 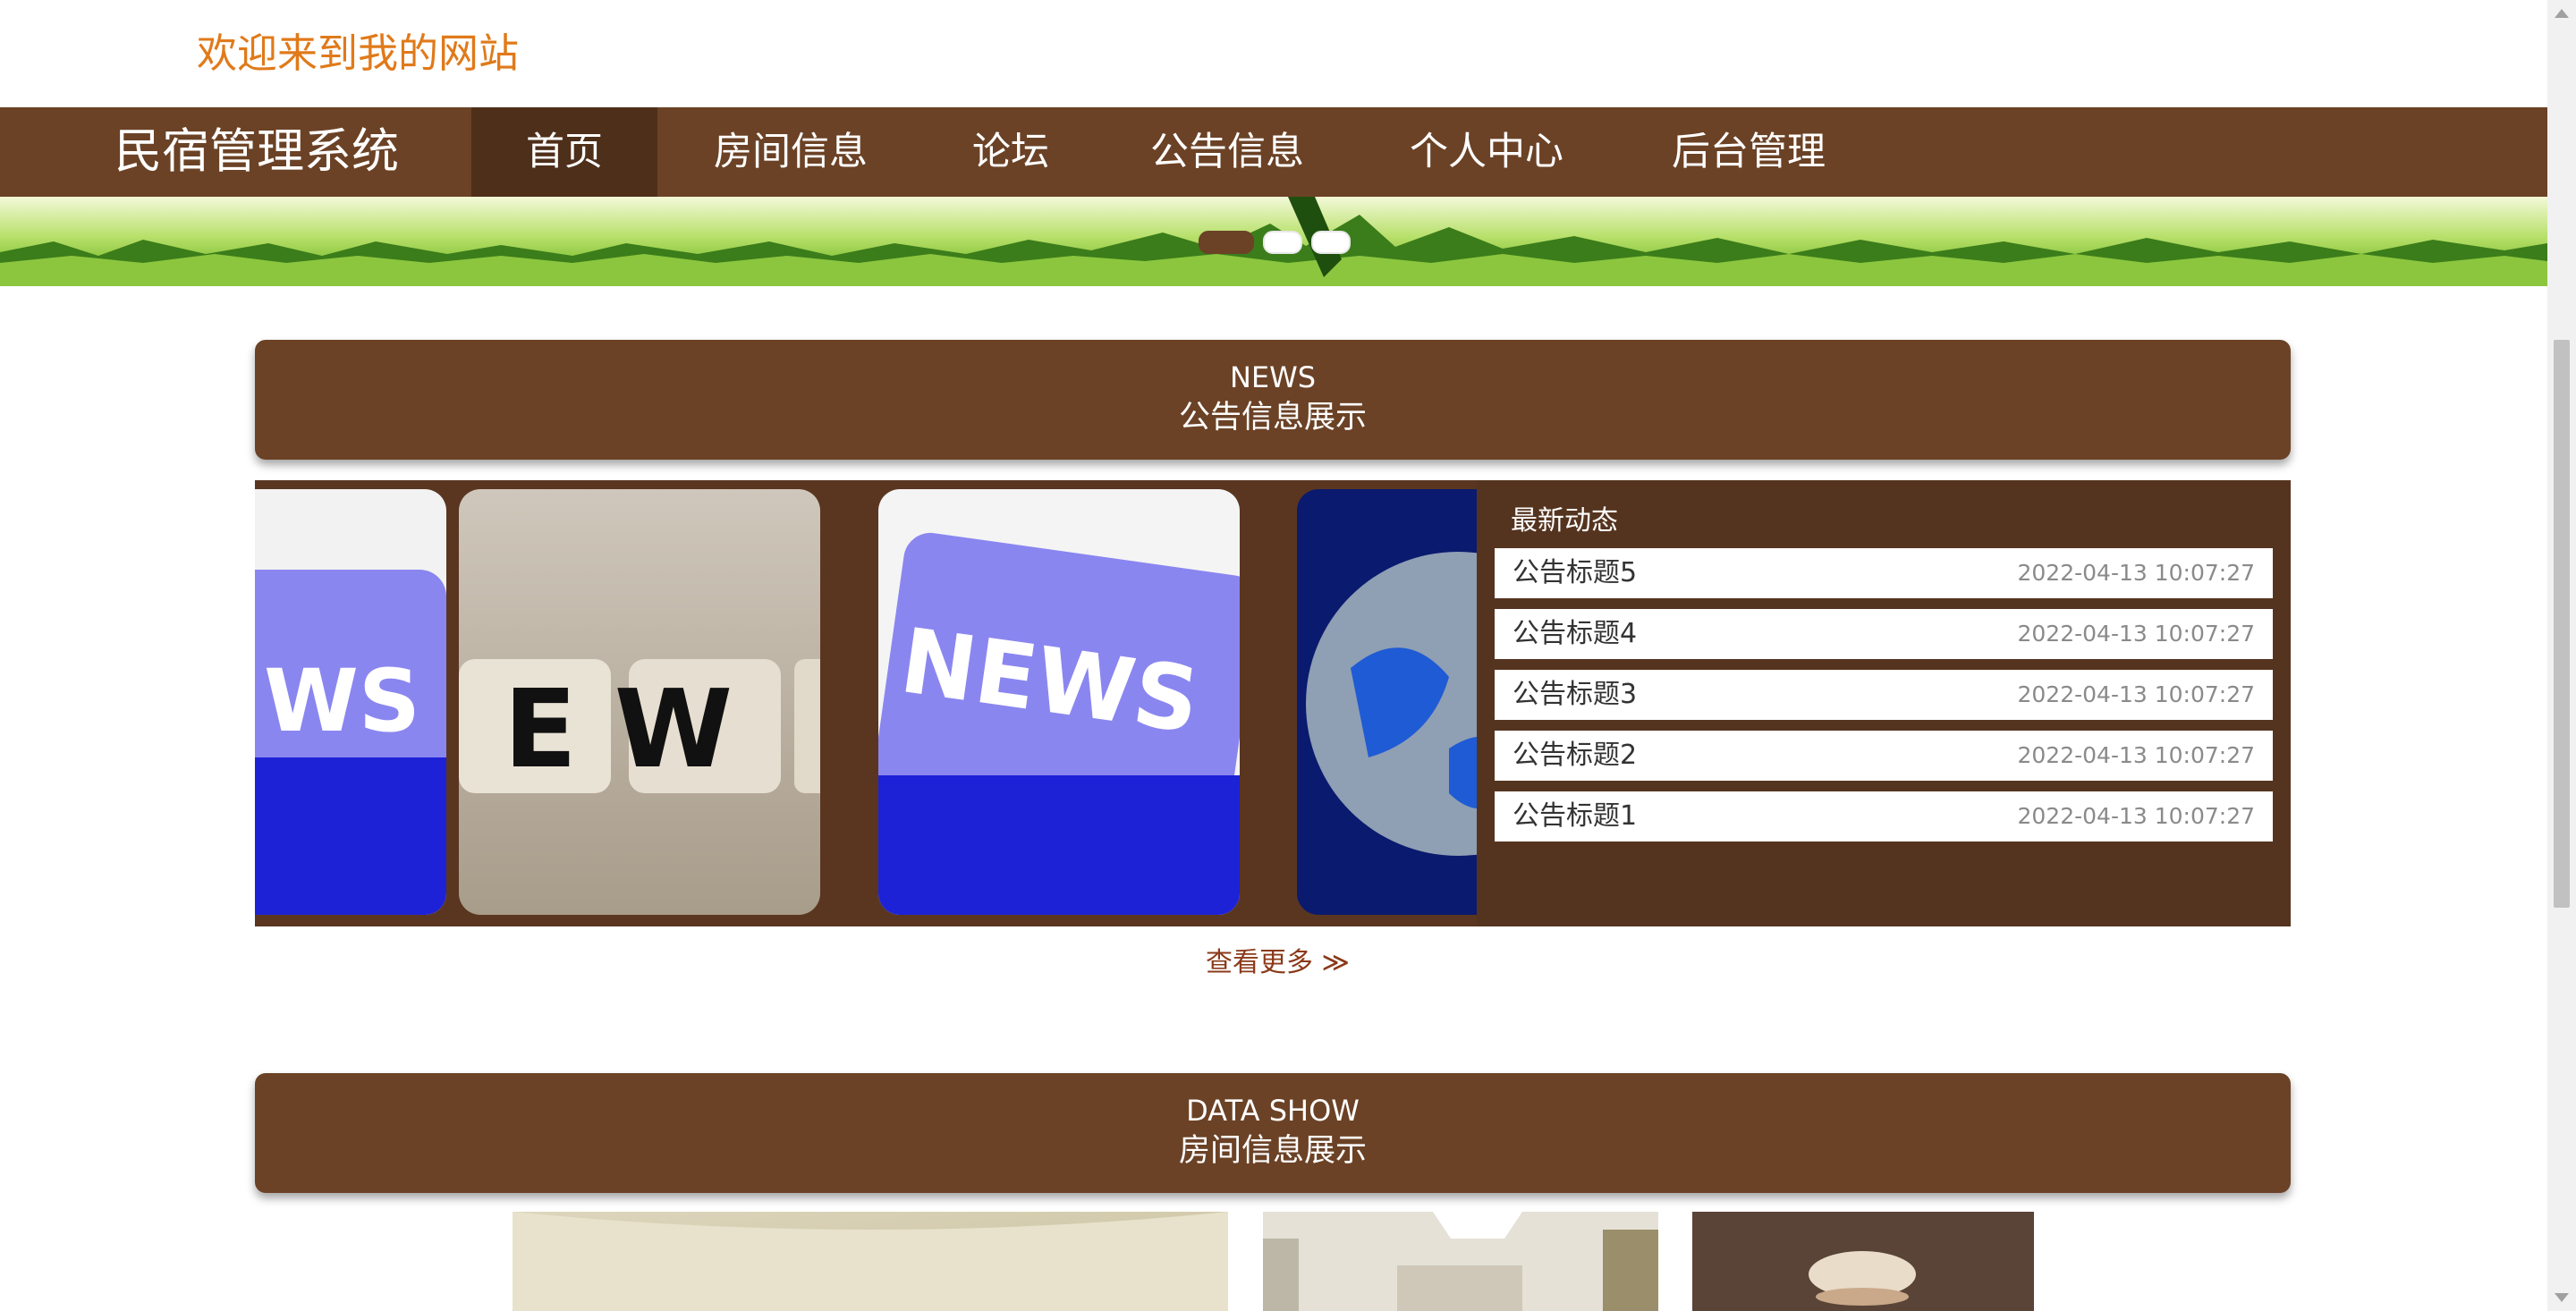 What do you see at coordinates (1278, 963) in the screenshot?
I see `view-more-link: 查看更多 ≫` at bounding box center [1278, 963].